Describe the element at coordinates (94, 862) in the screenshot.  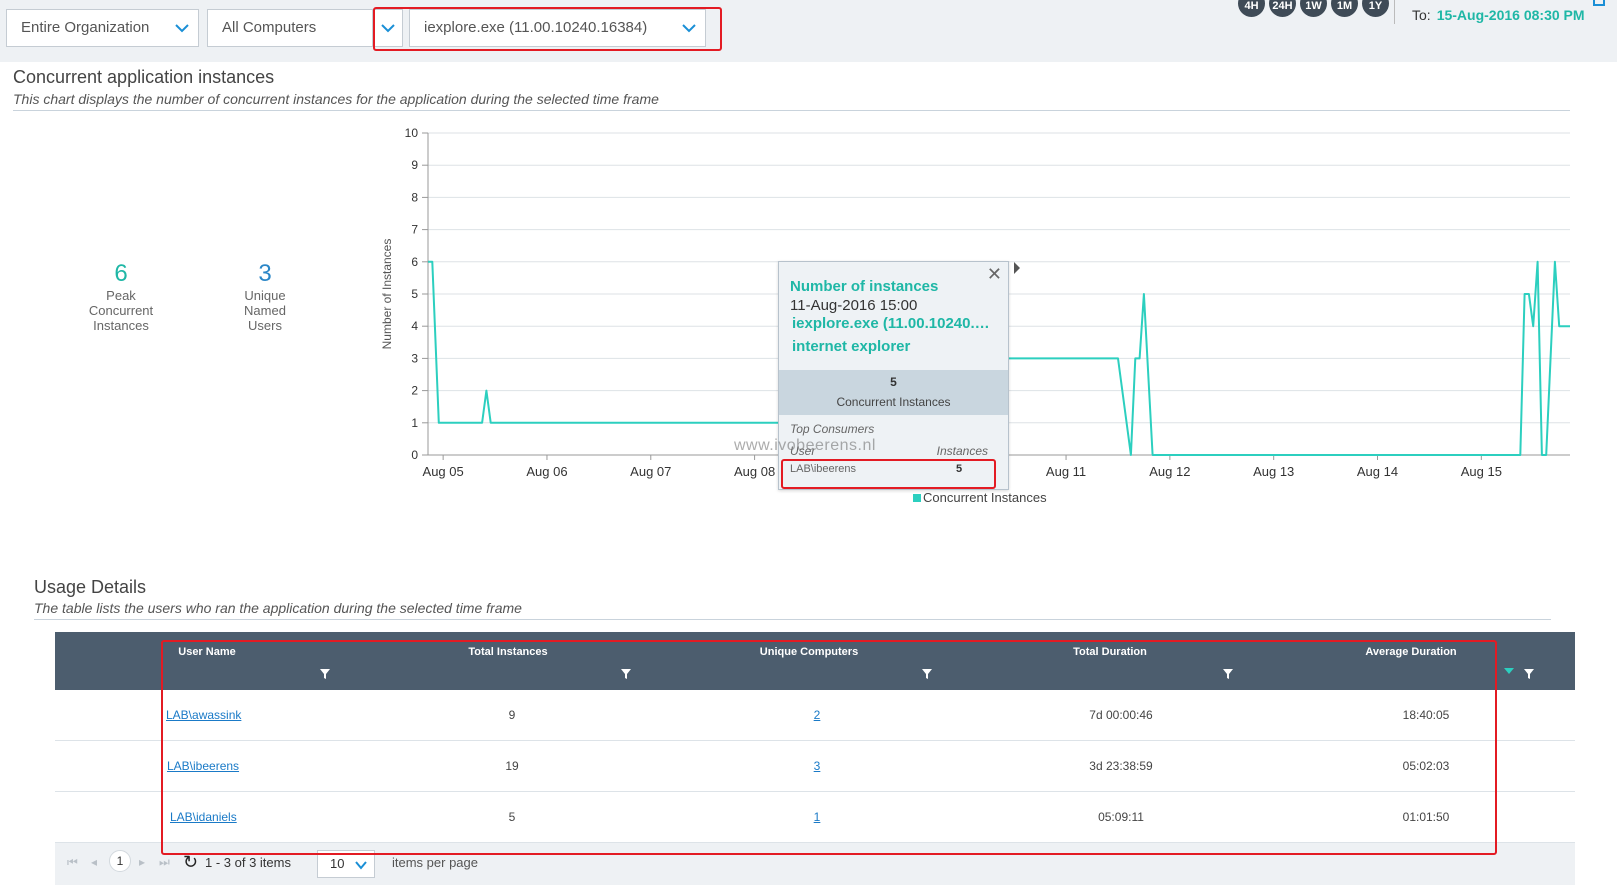
I see `prev-page-icon: ◂` at that location.